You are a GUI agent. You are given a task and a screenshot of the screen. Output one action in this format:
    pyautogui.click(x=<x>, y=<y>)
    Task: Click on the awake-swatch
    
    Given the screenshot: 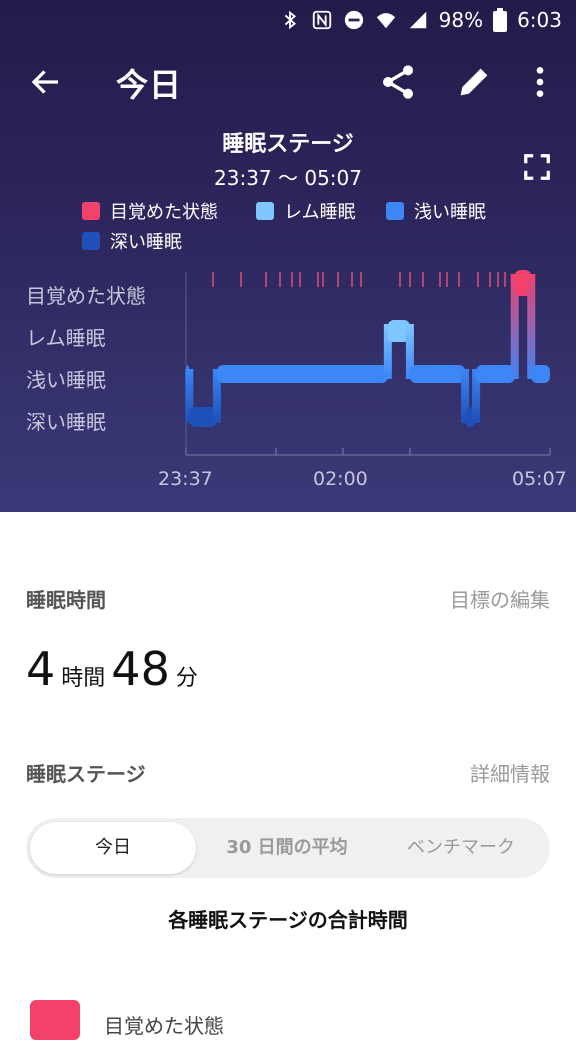 What is the action you would take?
    pyautogui.click(x=55, y=1020)
    